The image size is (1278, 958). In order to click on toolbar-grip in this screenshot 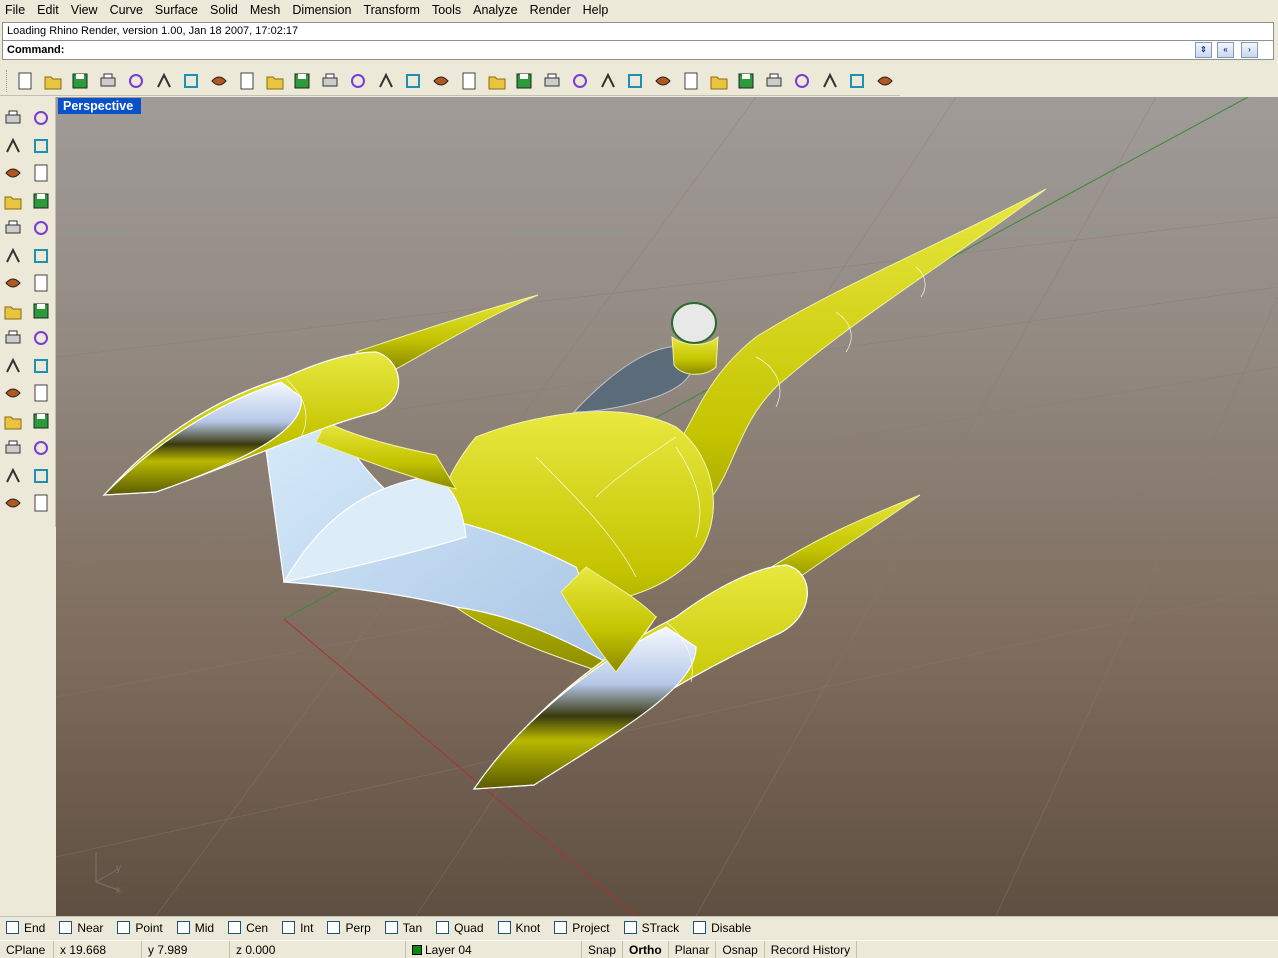, I will do `click(7, 81)`.